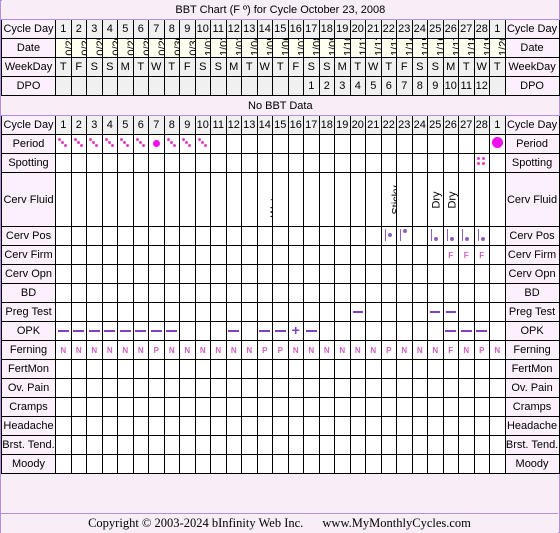 The image size is (560, 533). I want to click on ferning-cell: F, so click(450, 350).